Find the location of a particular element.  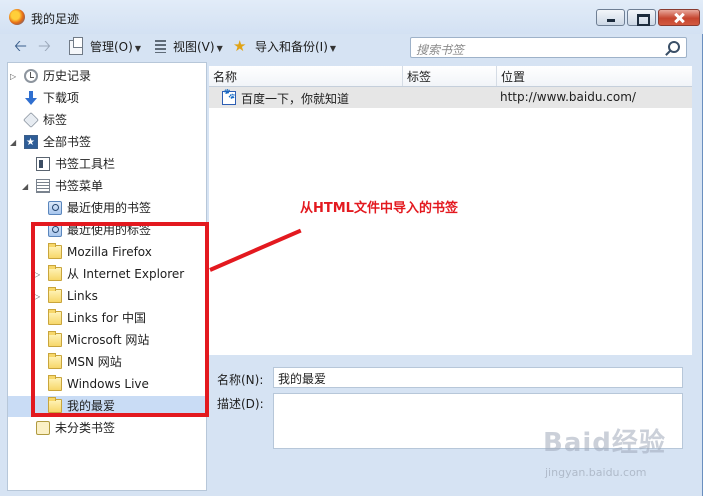

list-header: 名称 标签 位置 is located at coordinates (450, 76).